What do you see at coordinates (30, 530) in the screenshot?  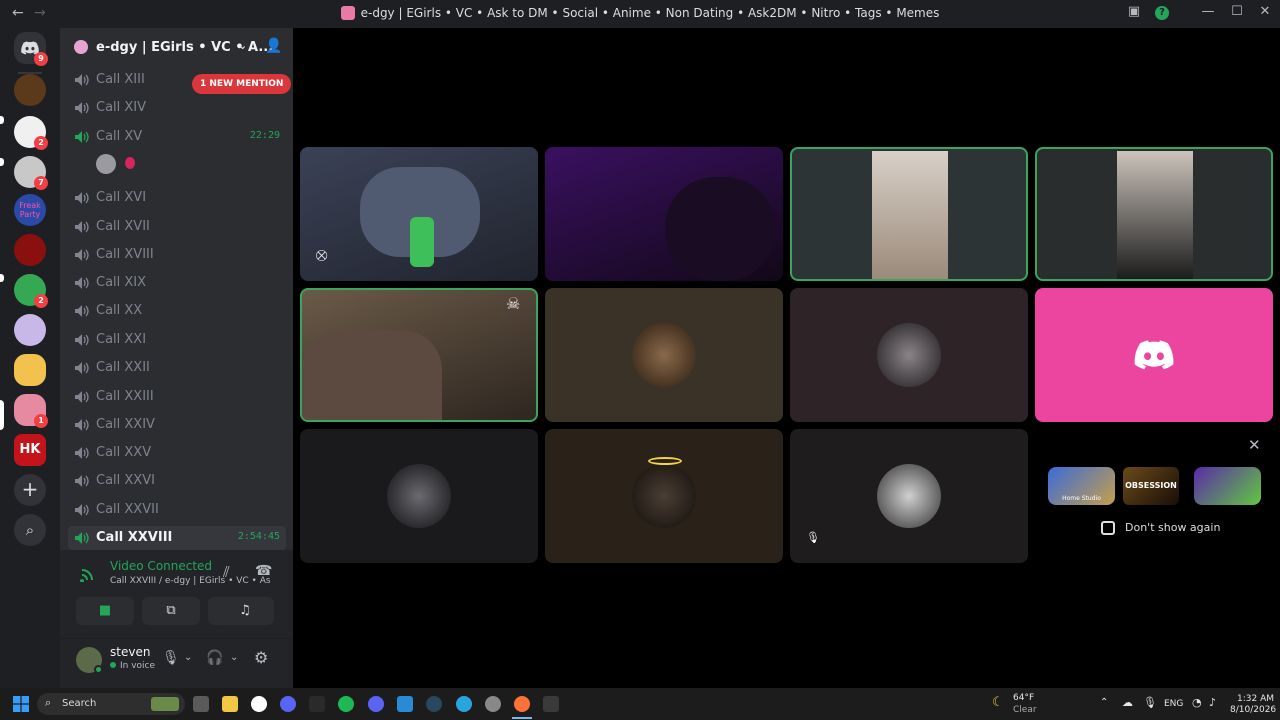 I see `discover-icon: ⌕` at bounding box center [30, 530].